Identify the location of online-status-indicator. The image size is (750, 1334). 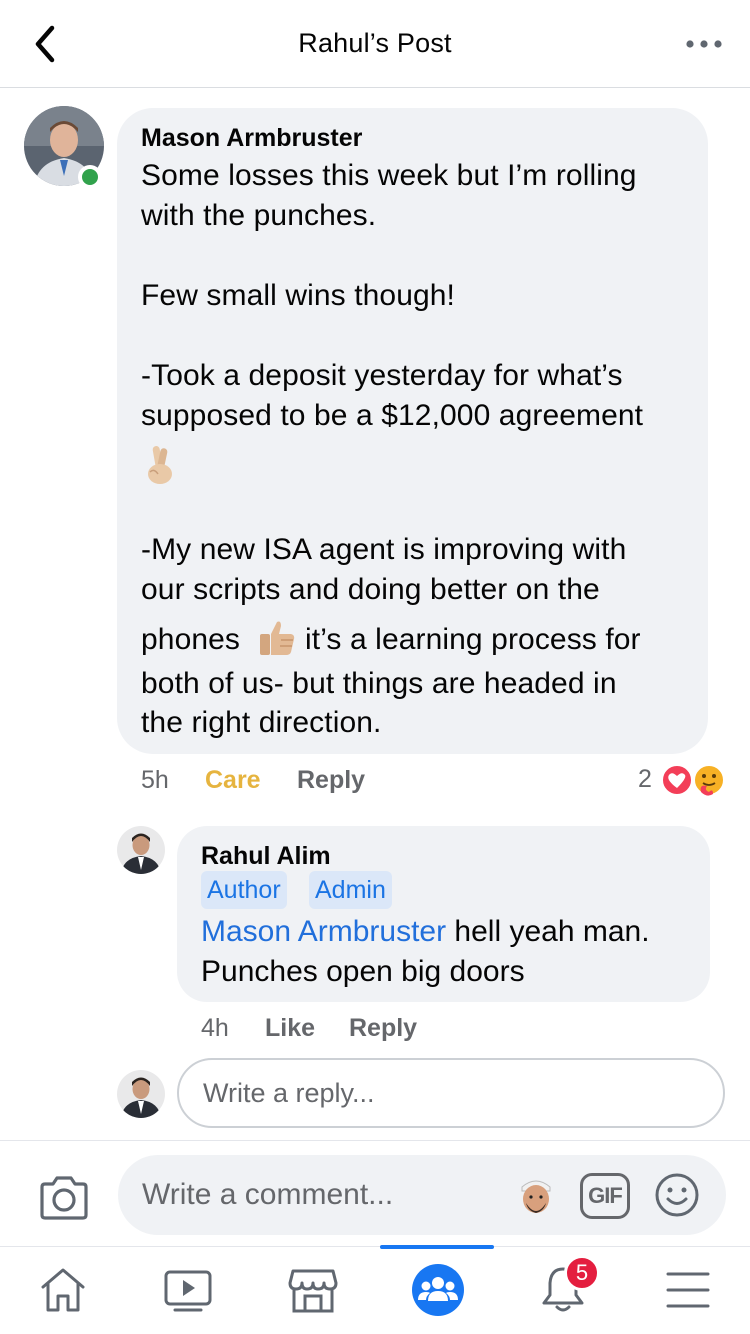
(90, 177).